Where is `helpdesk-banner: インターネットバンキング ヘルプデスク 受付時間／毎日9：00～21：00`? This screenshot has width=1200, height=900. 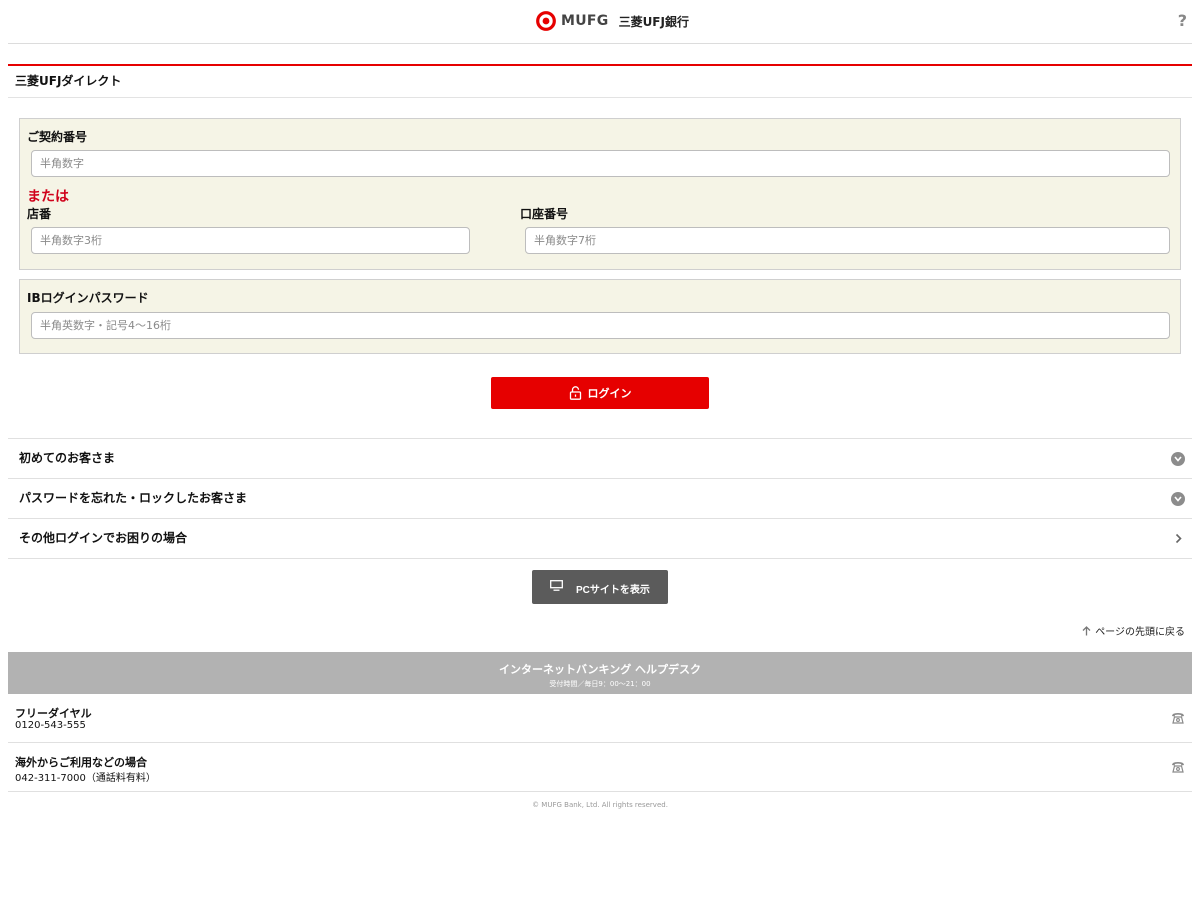
helpdesk-banner: インターネットバンキング ヘルプデスク 受付時間／毎日9：00～21：00 is located at coordinates (600, 673).